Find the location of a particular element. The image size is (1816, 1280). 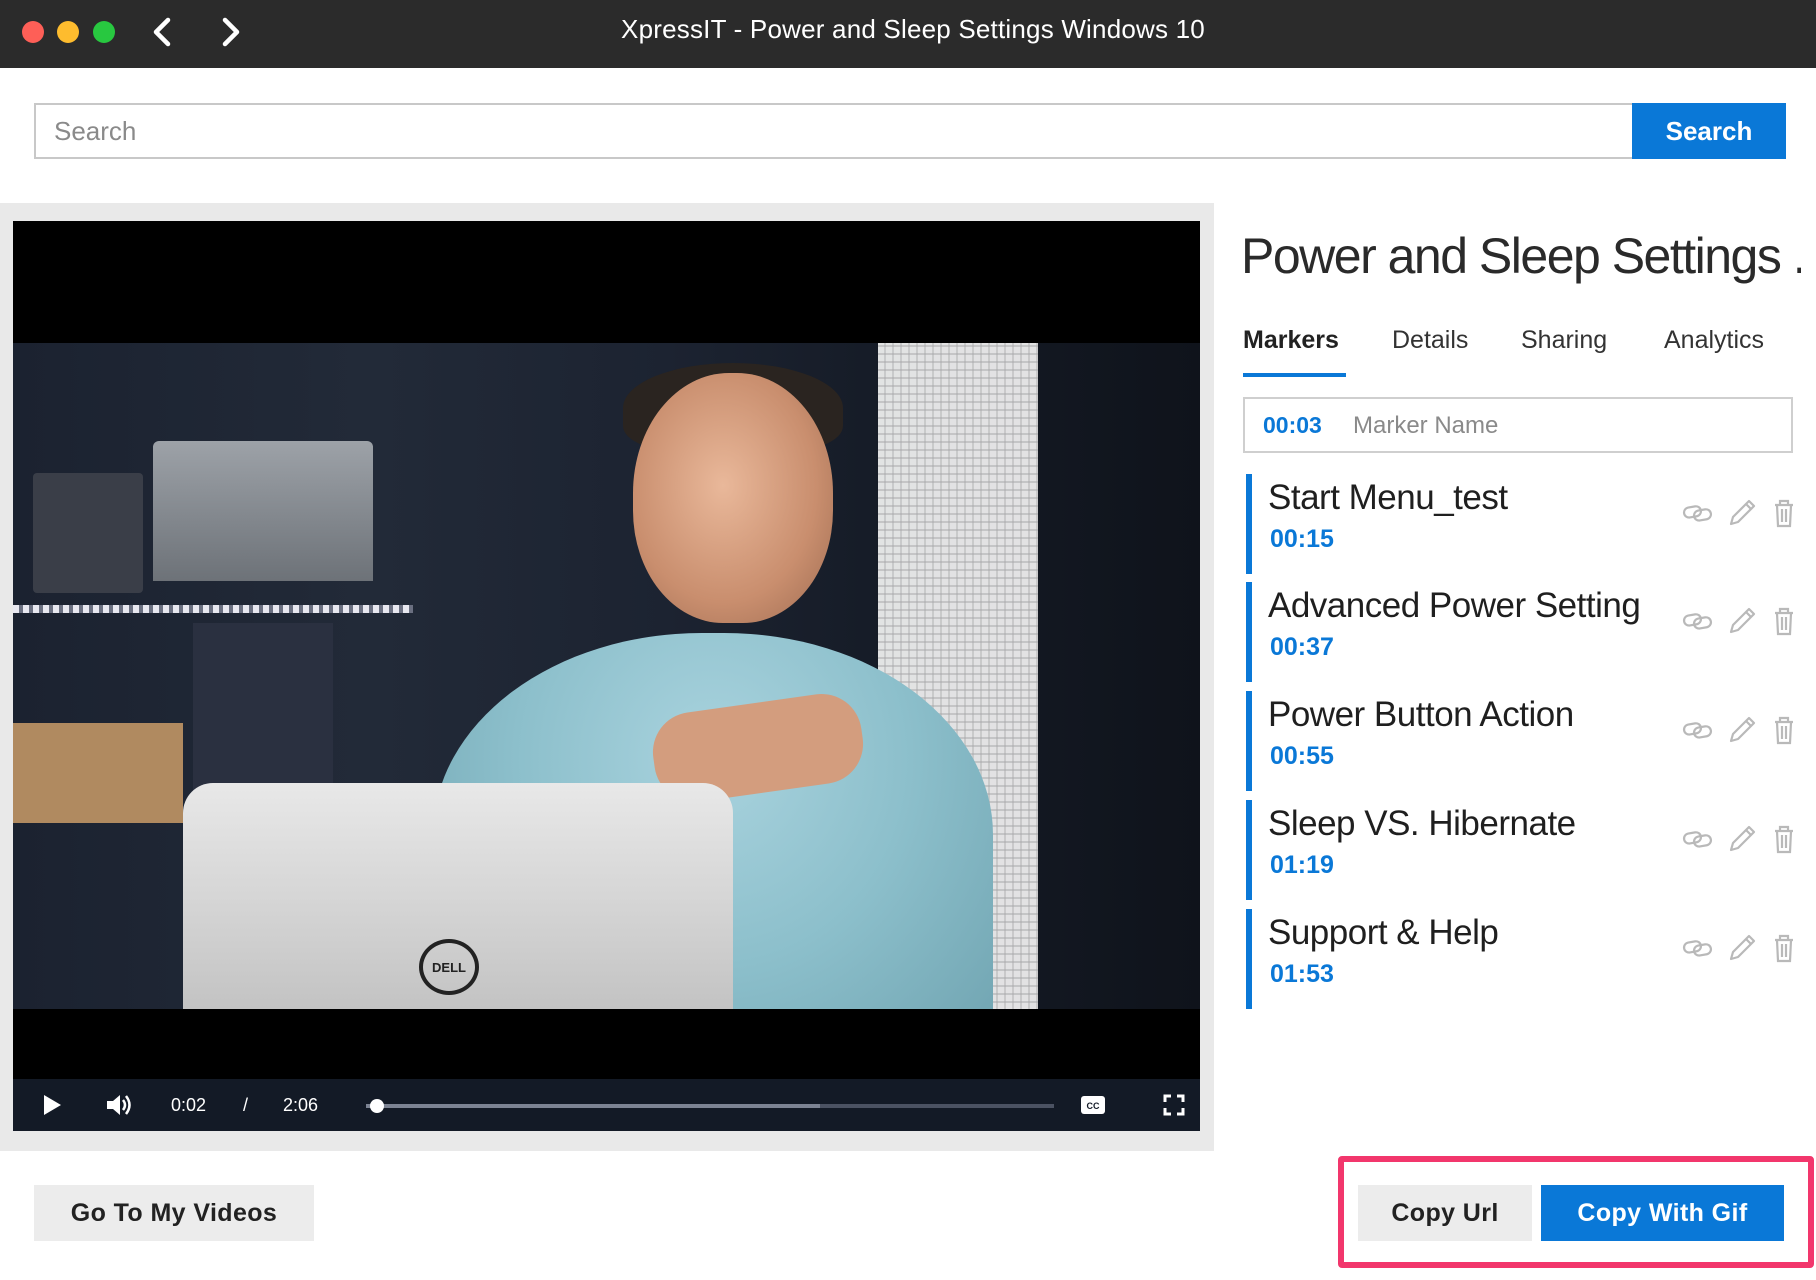

tab-markers: Markers is located at coordinates (1291, 340).